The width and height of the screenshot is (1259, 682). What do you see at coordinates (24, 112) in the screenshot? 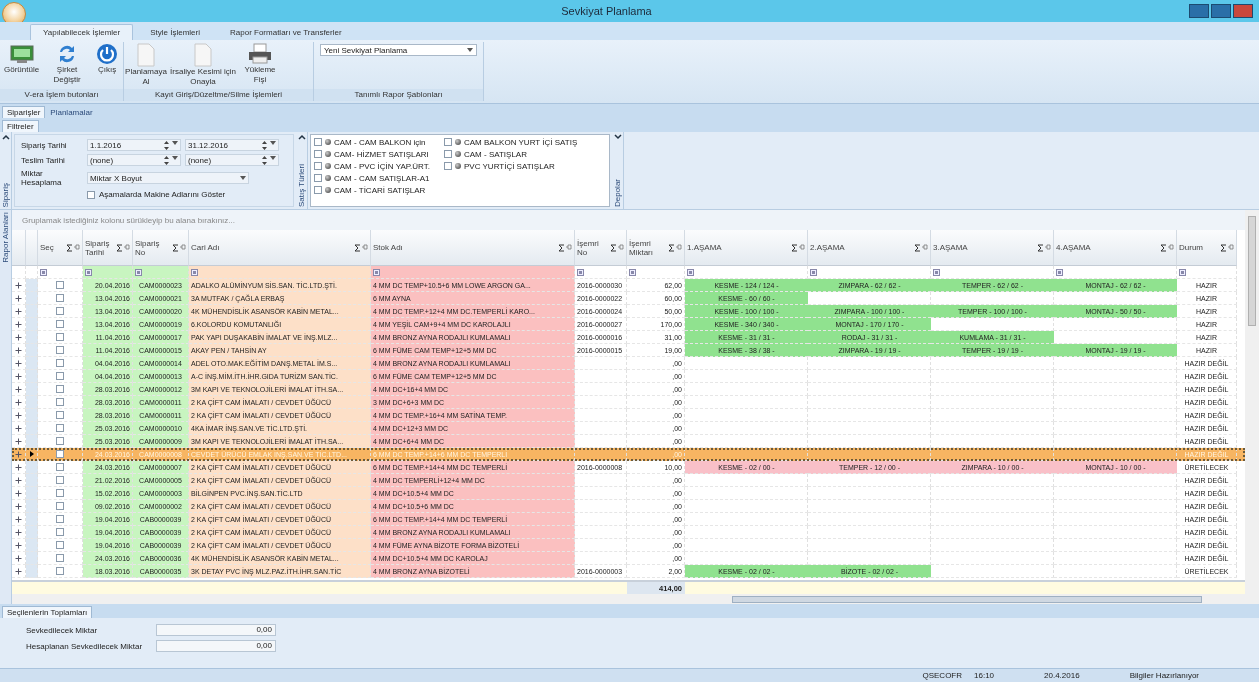
I see `view-tab: Siparişler` at bounding box center [24, 112].